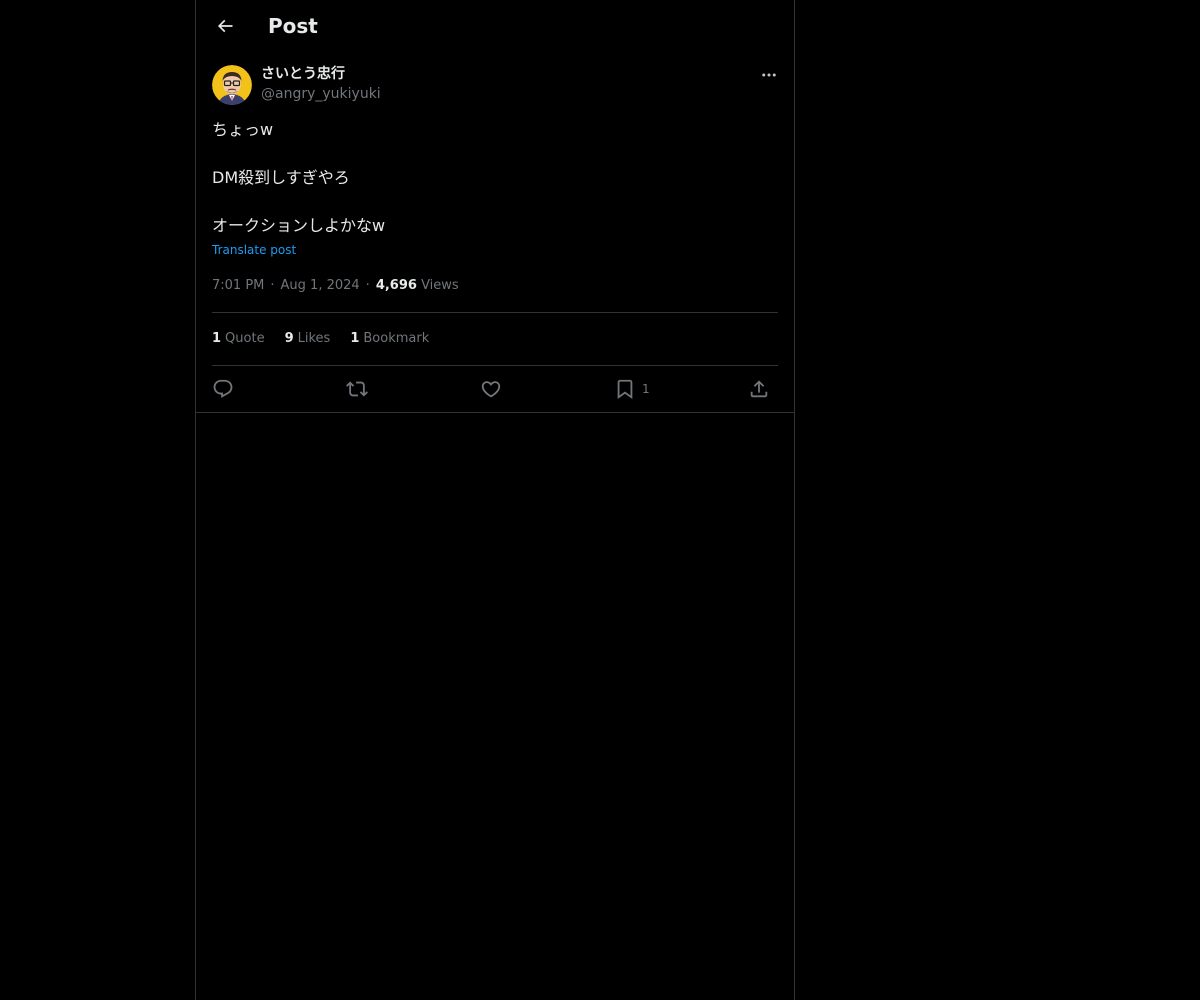 The height and width of the screenshot is (1000, 1200). I want to click on post-stats: 1 Quote 9 Likes 1 Bookmark, so click(330, 339).